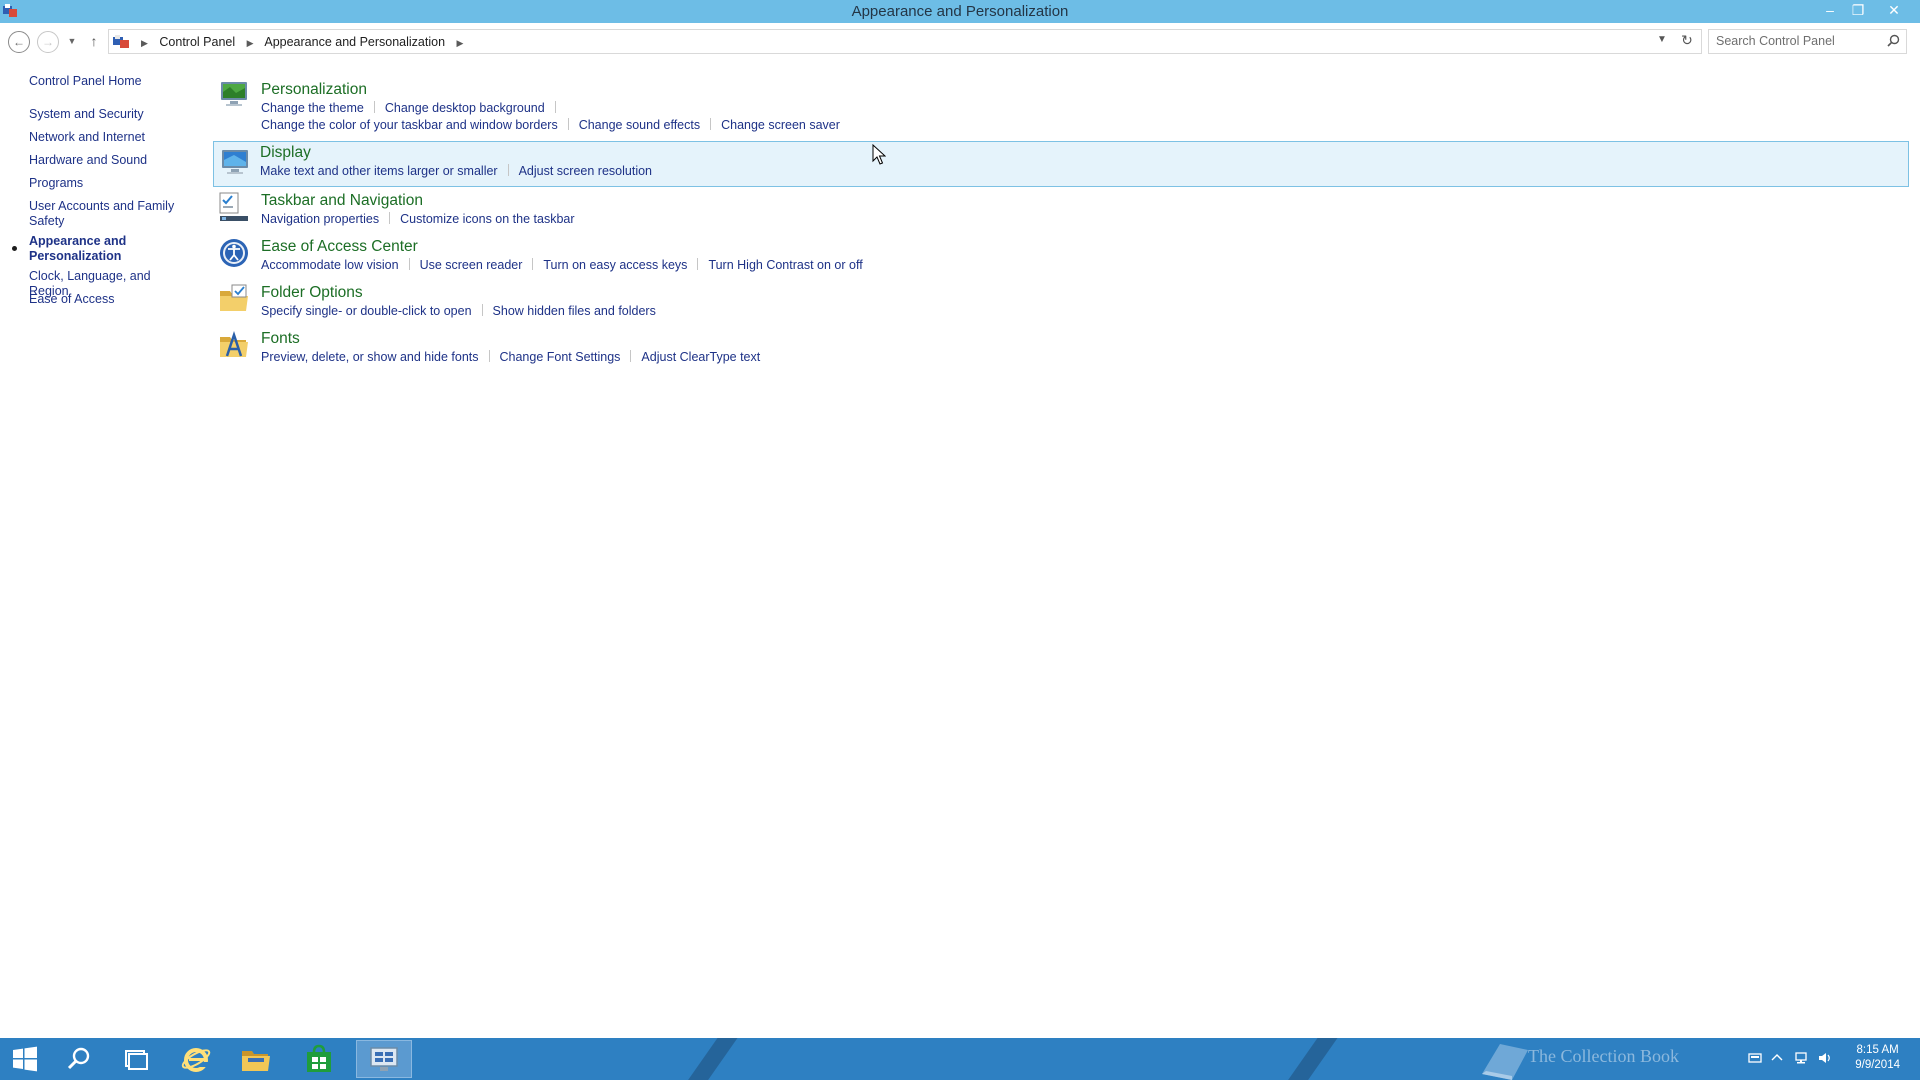  Describe the element at coordinates (330, 265) in the screenshot. I see `accommodate-low-vision-link: Accommodate low vision` at that location.